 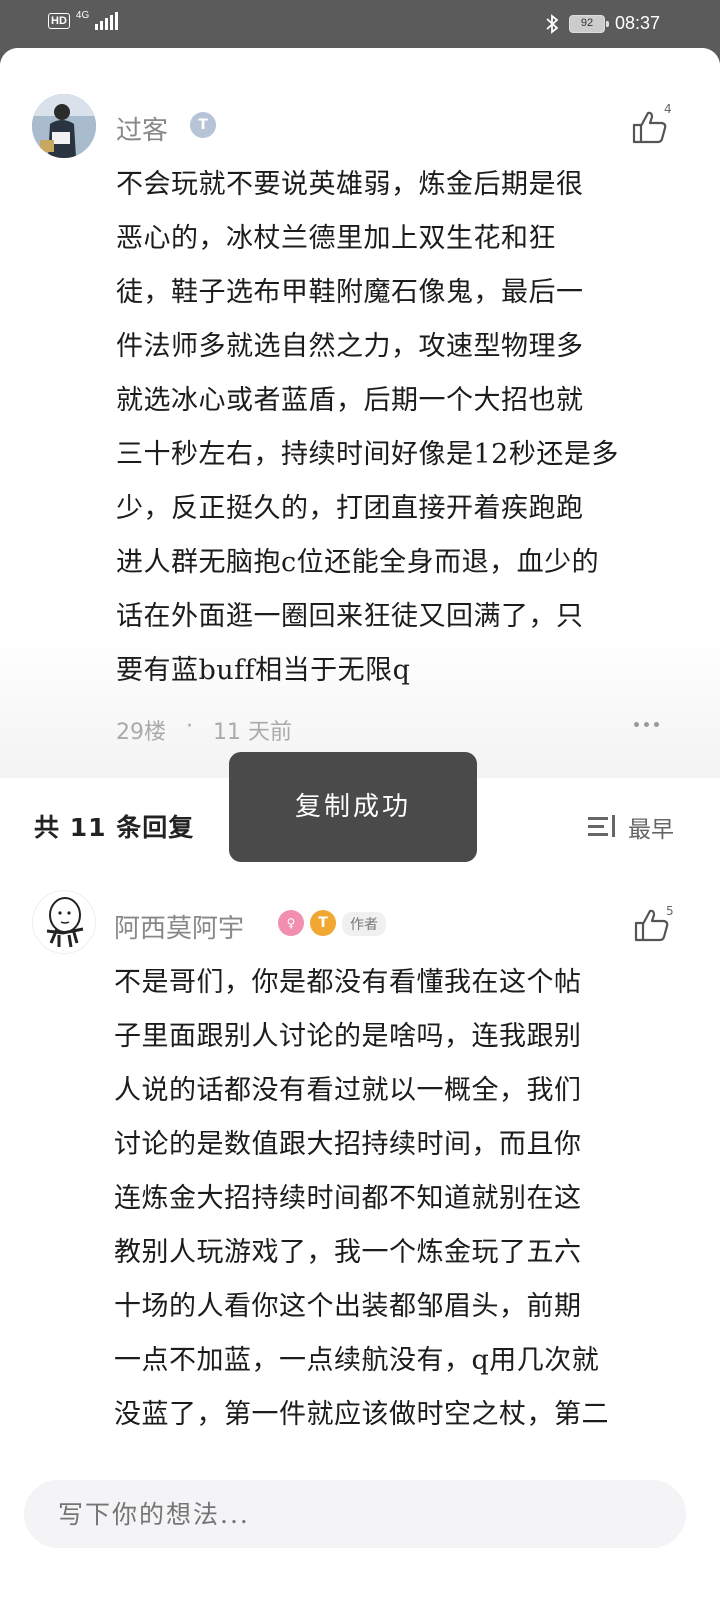 I want to click on avatar-doodle-icon, so click(x=65, y=922).